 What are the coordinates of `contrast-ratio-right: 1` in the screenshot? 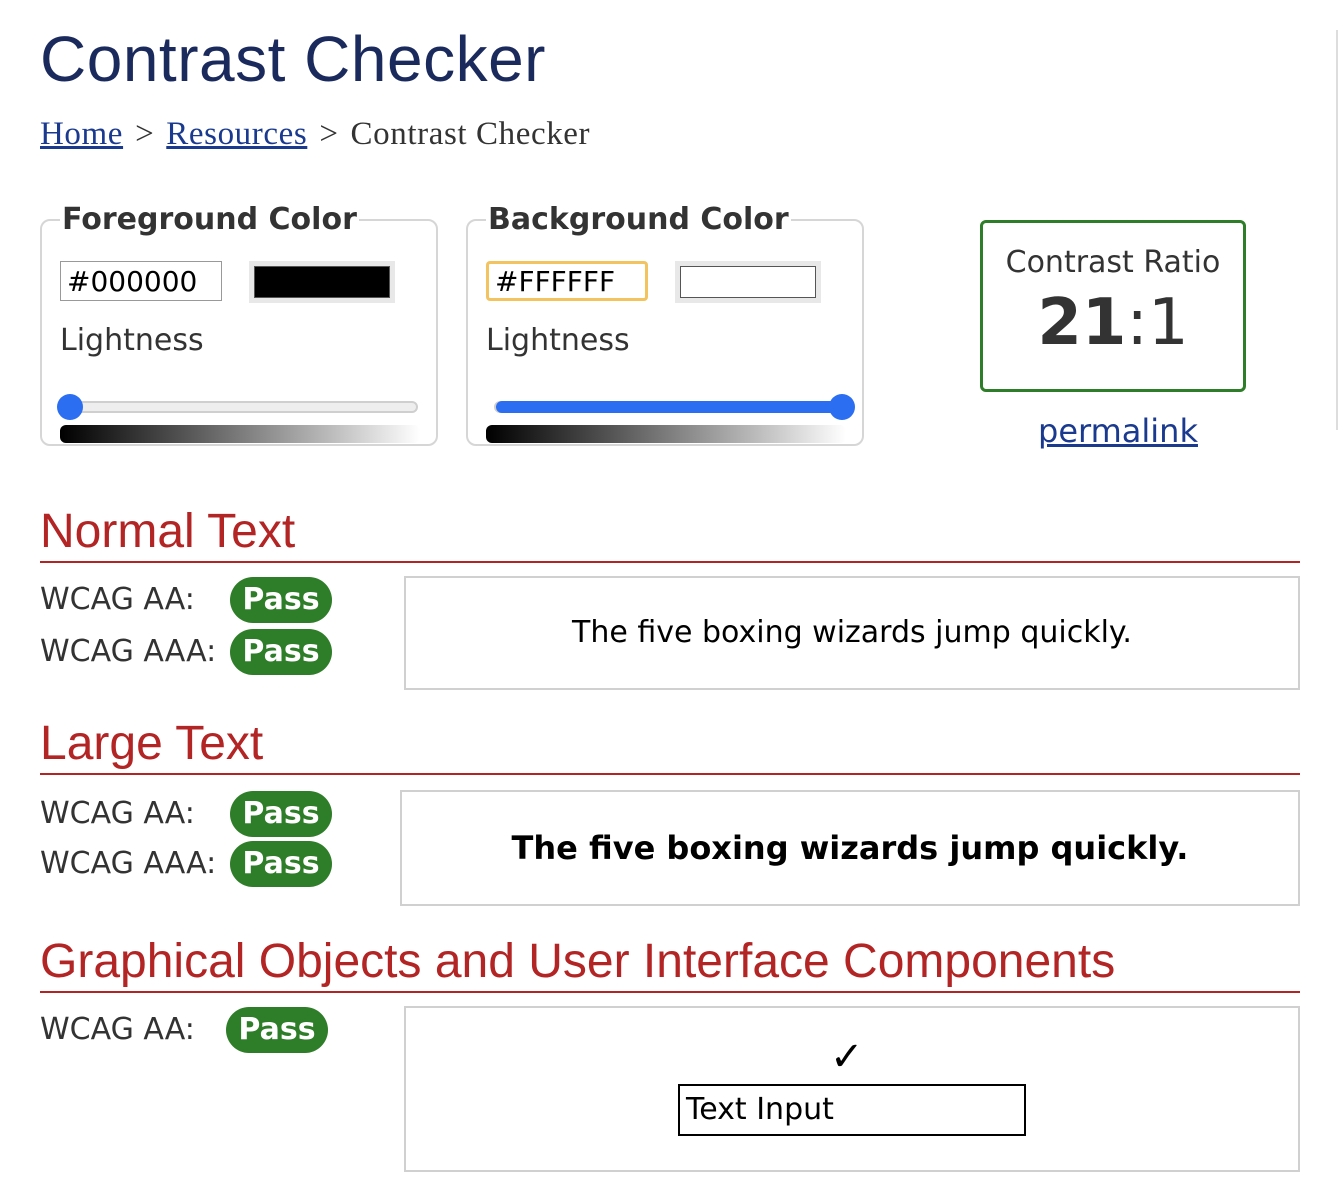 It's located at (1168, 323).